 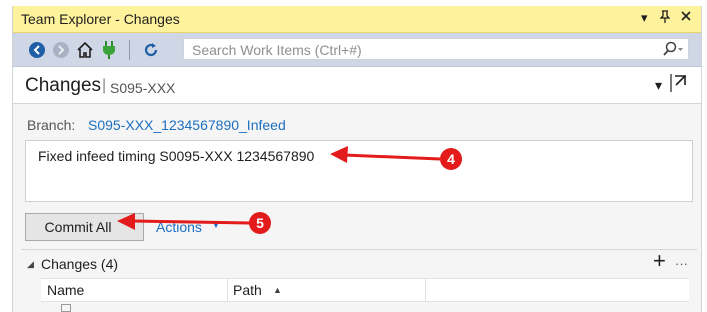 What do you see at coordinates (289, 190) in the screenshot?
I see `annotation-layer: 4 5` at bounding box center [289, 190].